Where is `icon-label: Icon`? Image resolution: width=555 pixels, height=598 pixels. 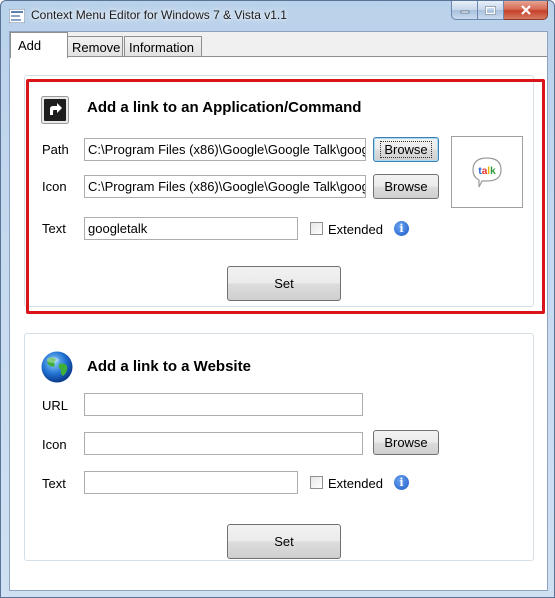 icon-label: Icon is located at coordinates (54, 186).